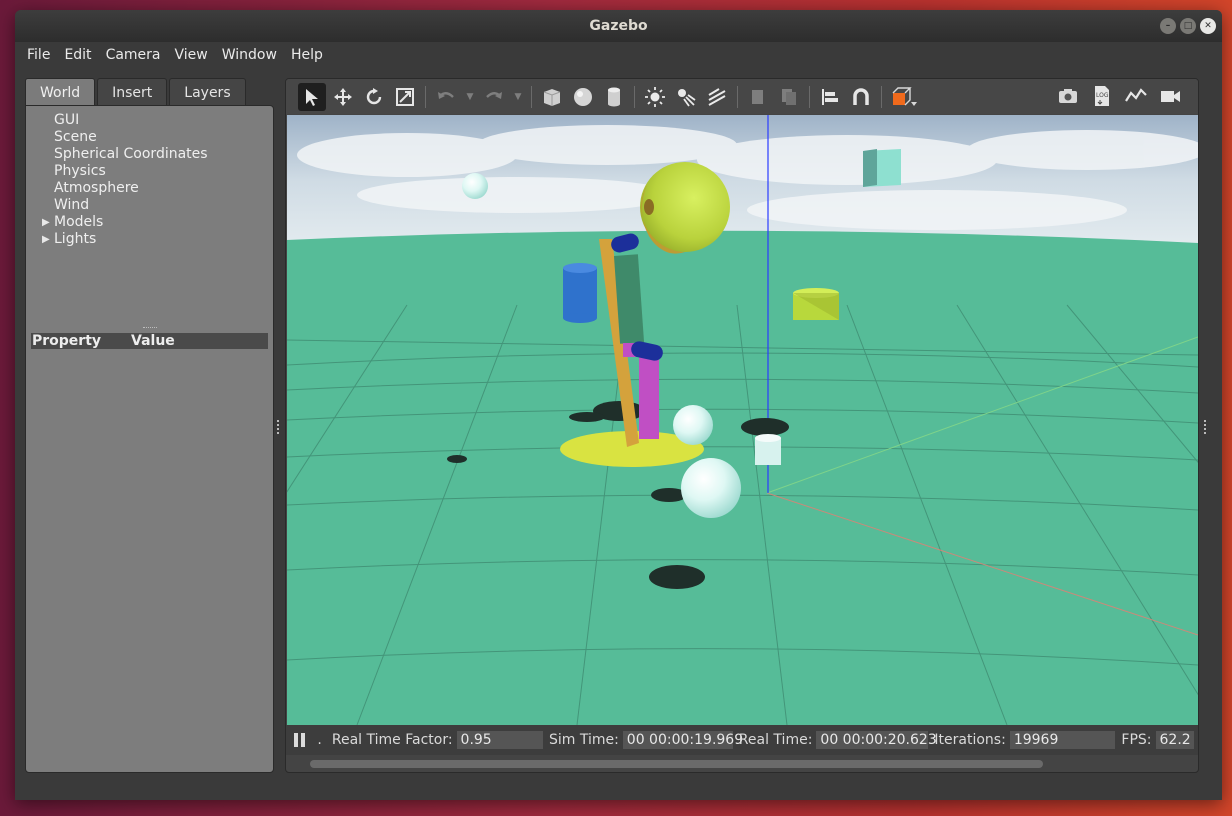  Describe the element at coordinates (153, 341) in the screenshot. I see `value-column-header: Value` at that location.